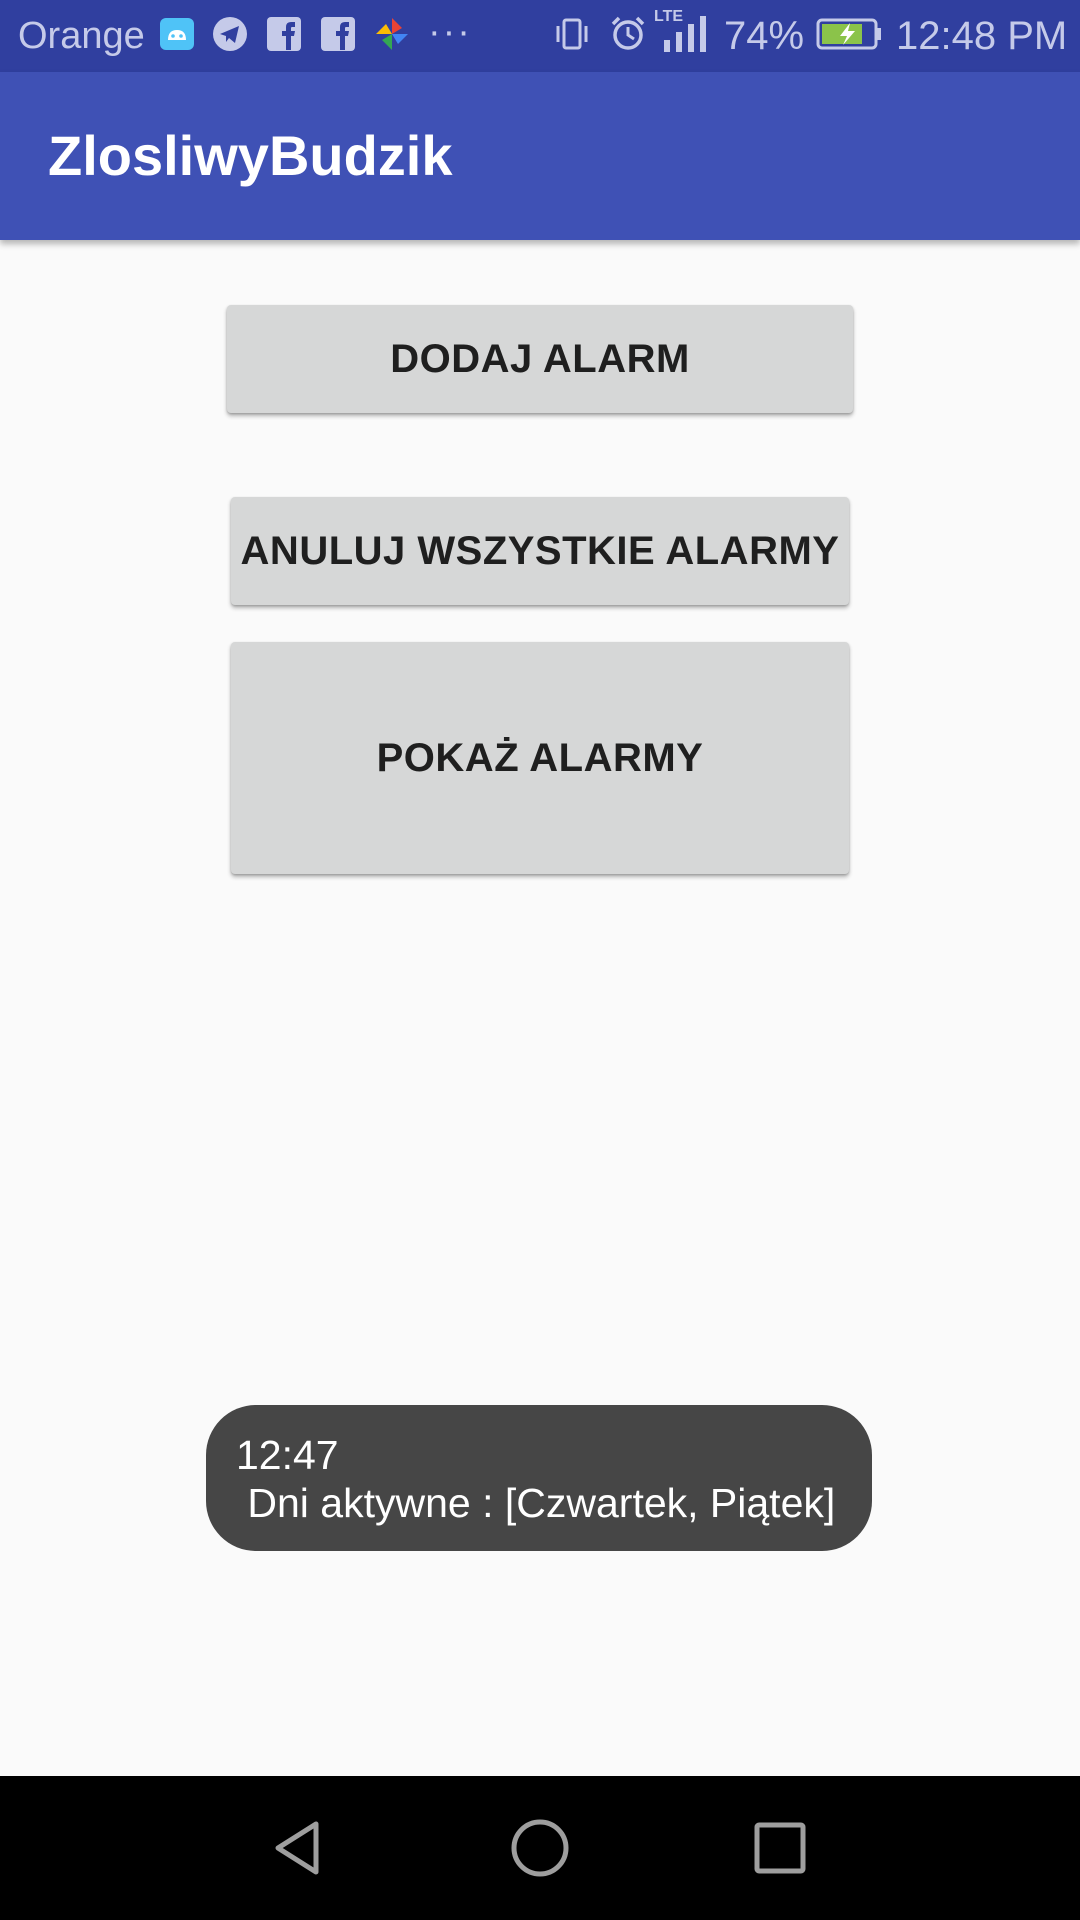  Describe the element at coordinates (300, 1848) in the screenshot. I see `back-icon` at that location.